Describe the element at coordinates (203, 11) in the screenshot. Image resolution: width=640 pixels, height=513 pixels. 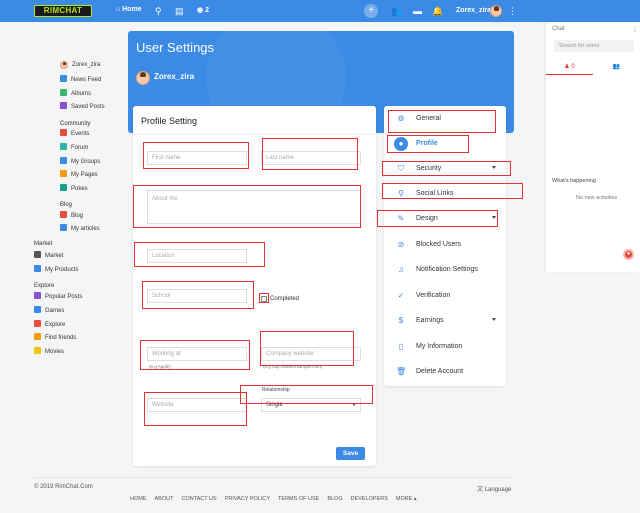
I see `eye-icon: ◉ 2` at that location.